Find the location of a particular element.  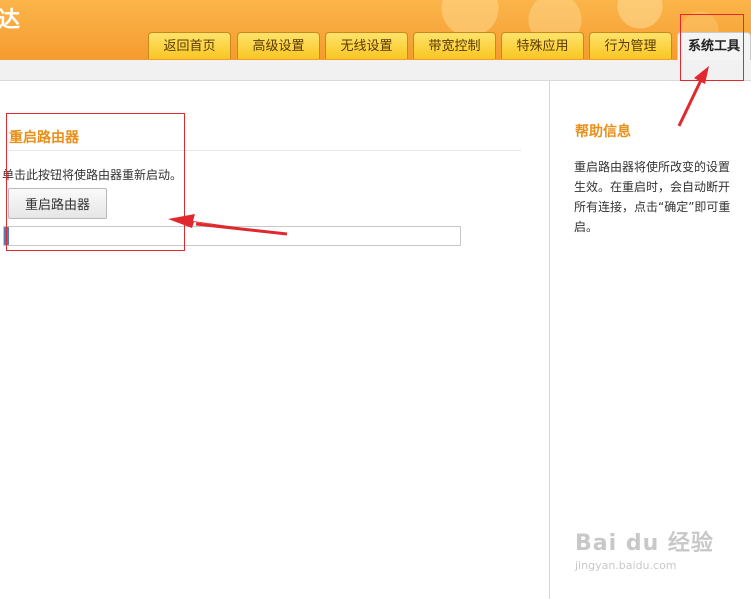

tab-behavior-management: 行为管理 is located at coordinates (630, 45).